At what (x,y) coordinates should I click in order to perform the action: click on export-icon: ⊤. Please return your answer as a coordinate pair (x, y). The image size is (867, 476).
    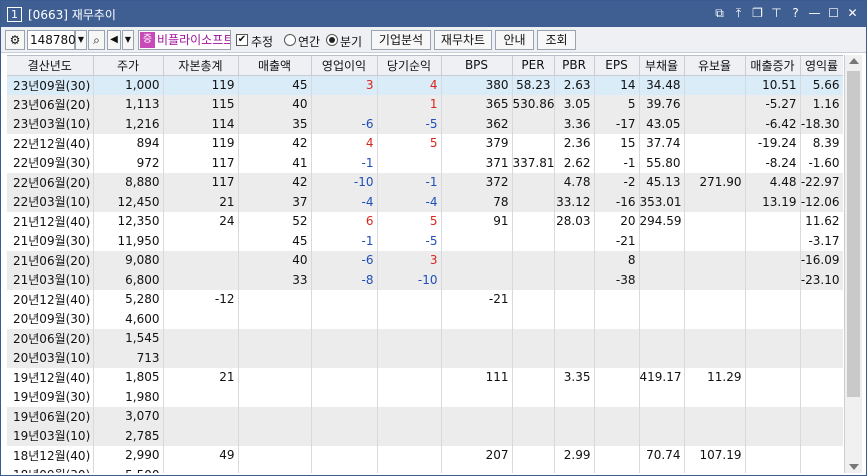
    Looking at the image, I should click on (776, 13).